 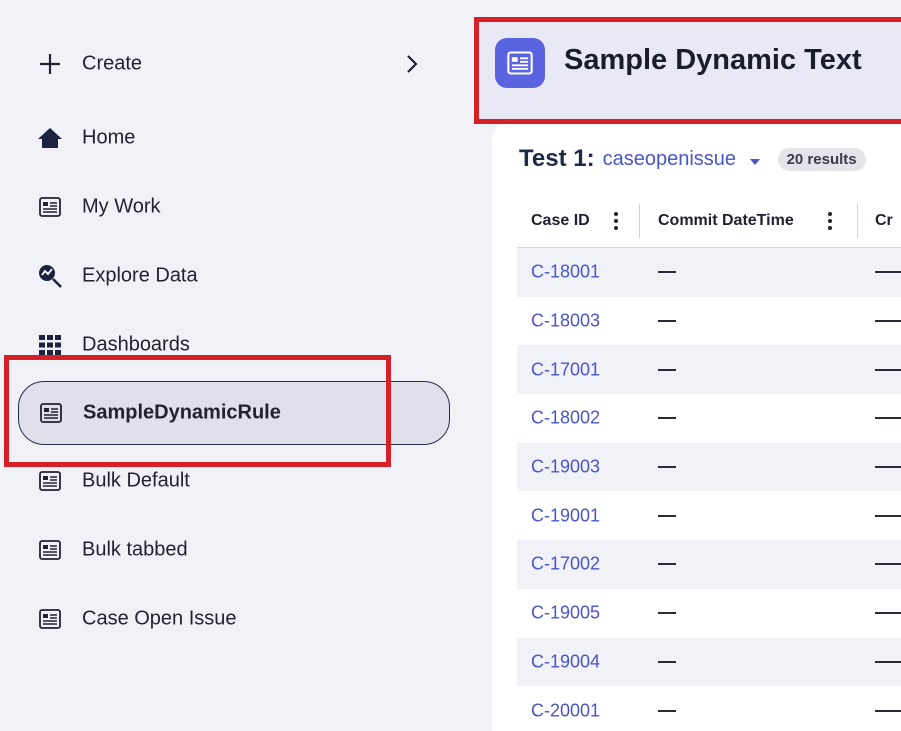 I want to click on sidebar-item-label: Home, so click(x=109, y=137).